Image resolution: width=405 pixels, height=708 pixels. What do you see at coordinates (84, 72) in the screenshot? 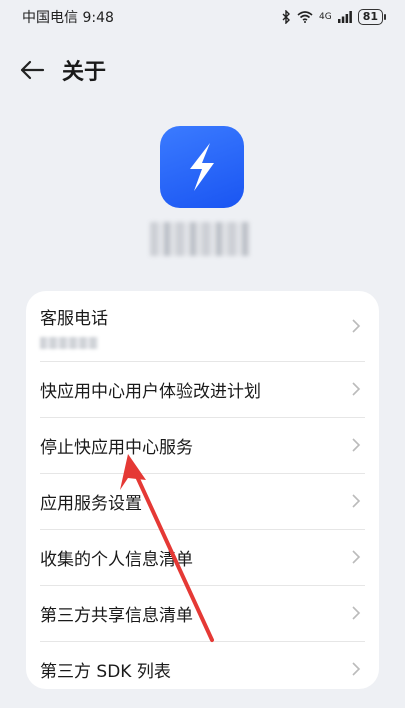
I see `page-title: 关于` at bounding box center [84, 72].